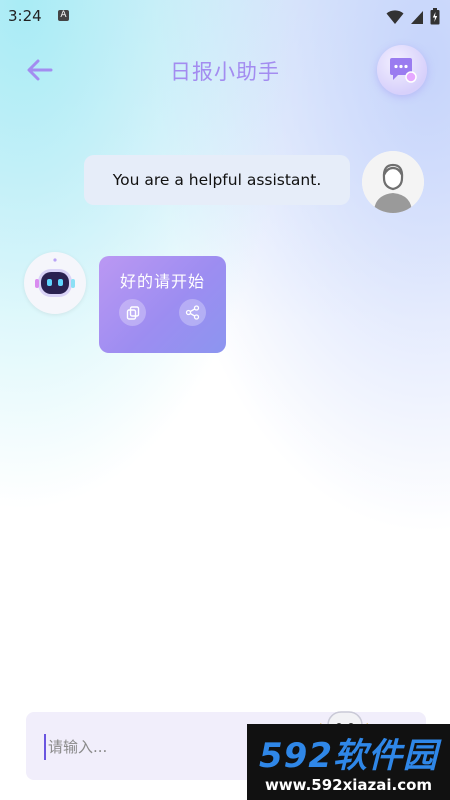  I want to click on status-bar: 3:24 A, so click(225, 16).